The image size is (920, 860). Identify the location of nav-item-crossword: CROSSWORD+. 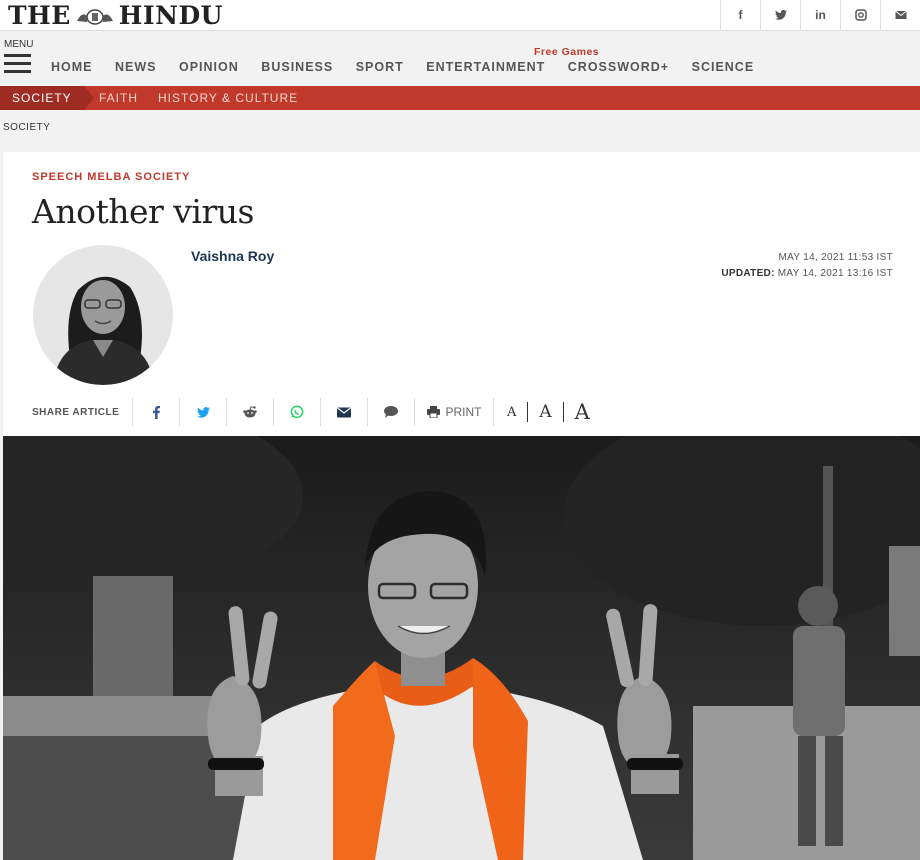
(618, 67).